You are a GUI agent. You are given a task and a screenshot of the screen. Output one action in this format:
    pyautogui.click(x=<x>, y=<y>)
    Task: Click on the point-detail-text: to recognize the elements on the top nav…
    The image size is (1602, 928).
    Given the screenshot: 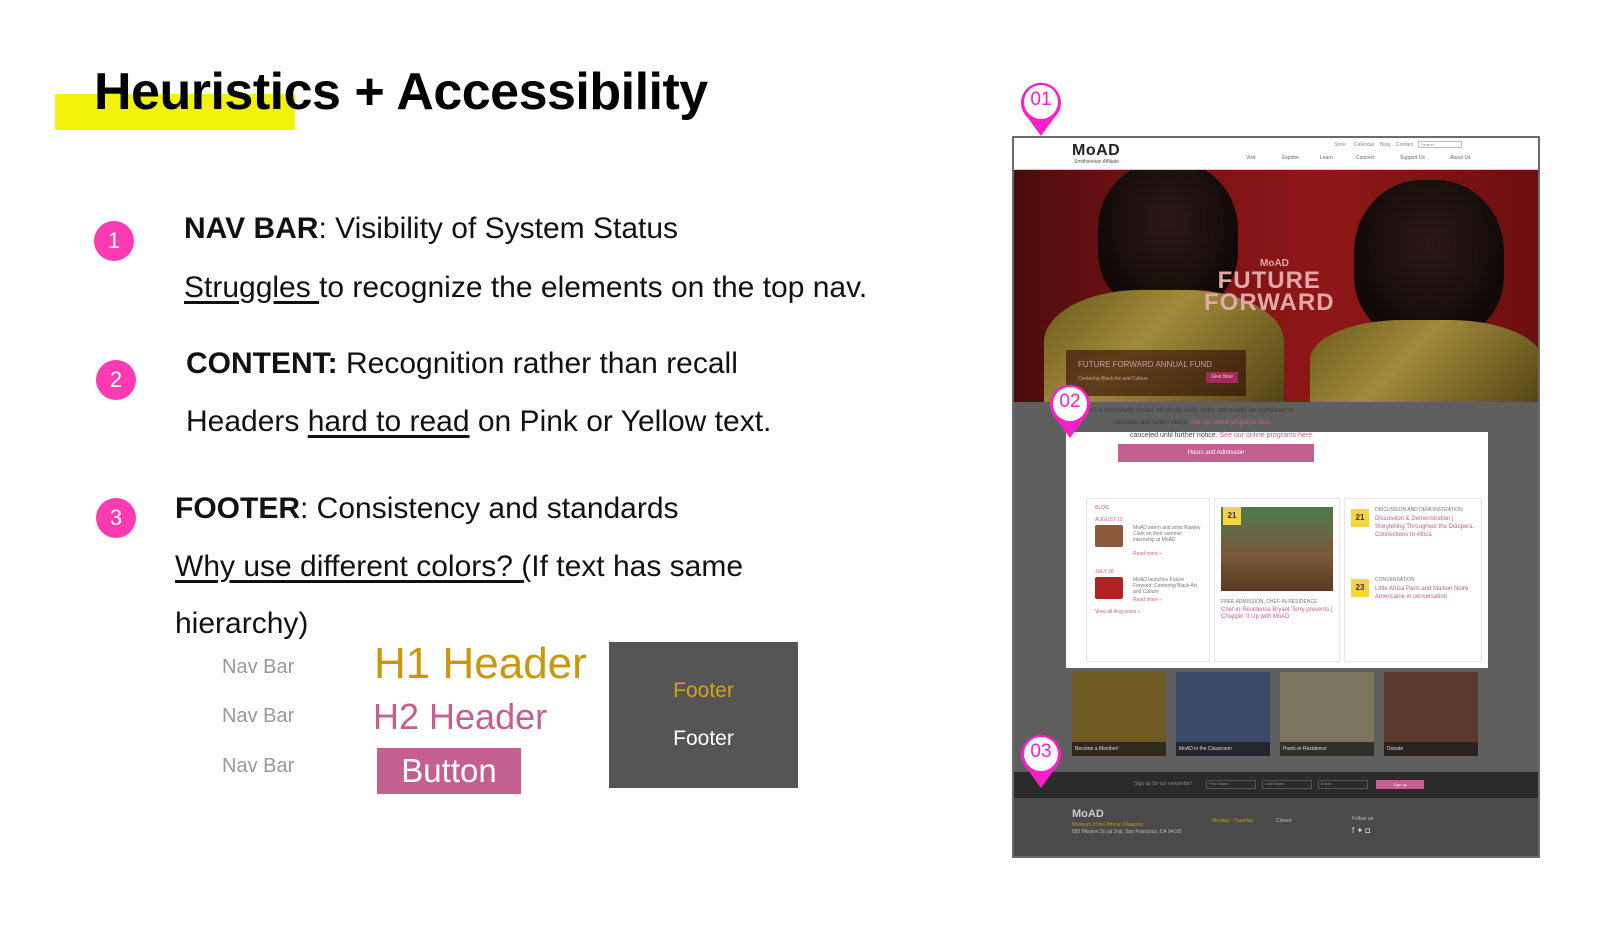 What is the action you would take?
    pyautogui.click(x=593, y=287)
    